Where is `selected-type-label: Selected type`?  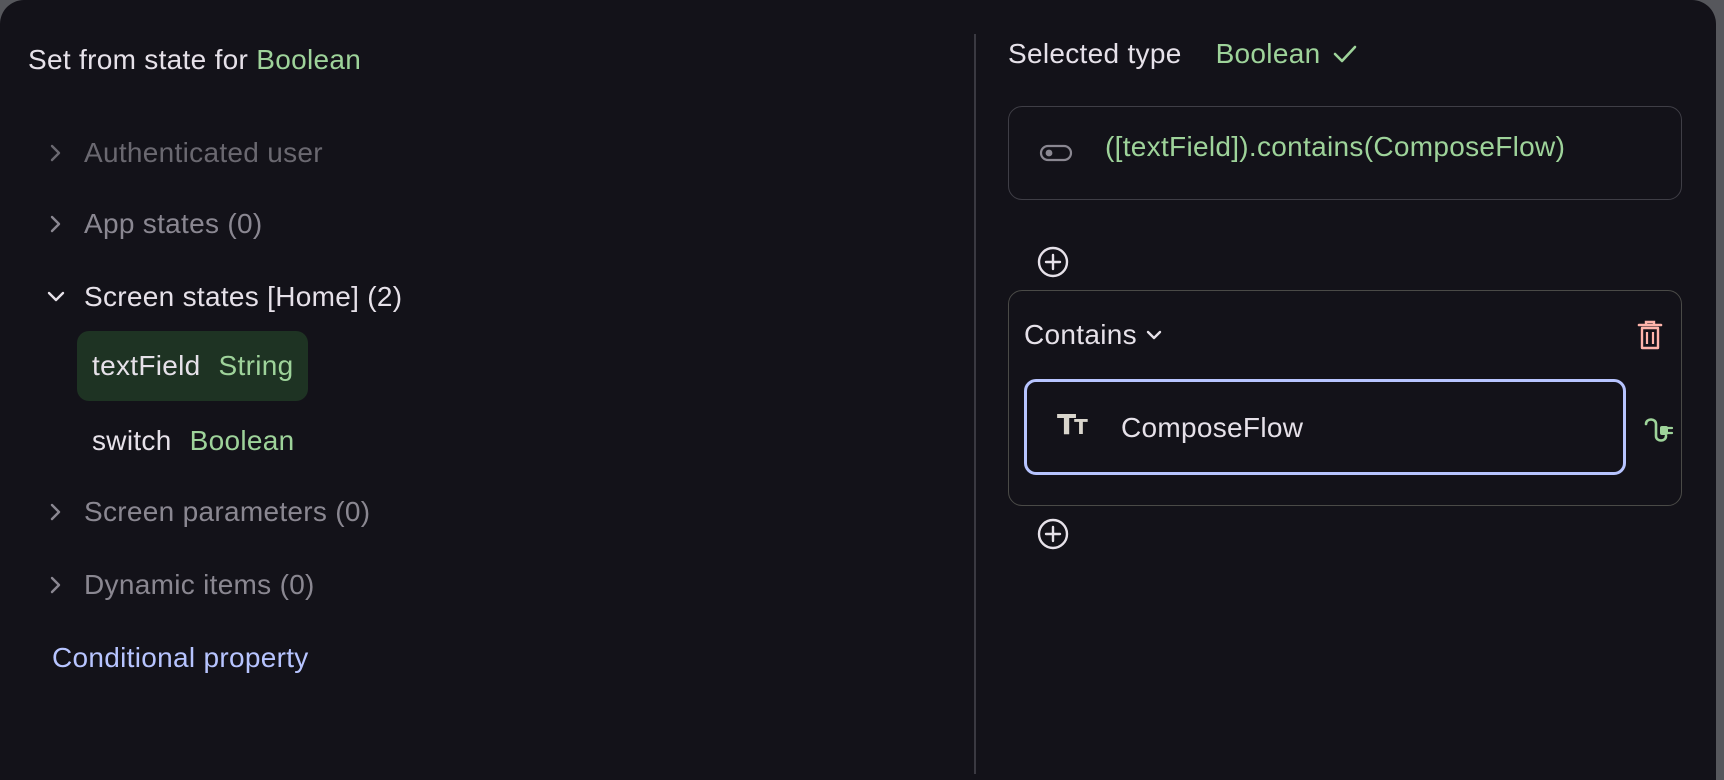 selected-type-label: Selected type is located at coordinates (1095, 53).